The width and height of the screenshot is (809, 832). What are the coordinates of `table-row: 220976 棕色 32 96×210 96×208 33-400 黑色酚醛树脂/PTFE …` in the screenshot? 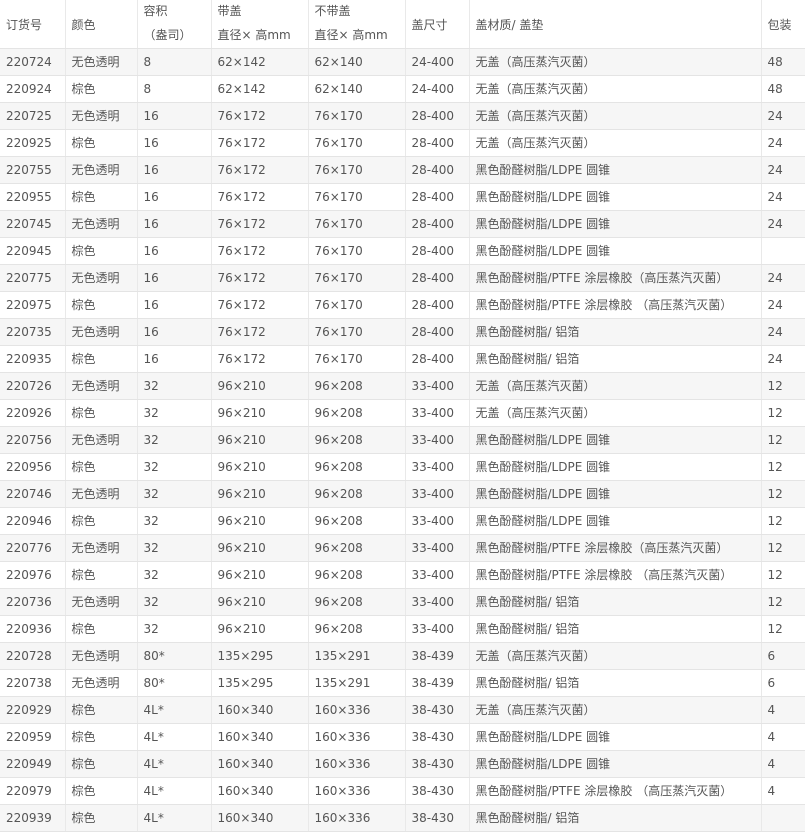 It's located at (402, 575).